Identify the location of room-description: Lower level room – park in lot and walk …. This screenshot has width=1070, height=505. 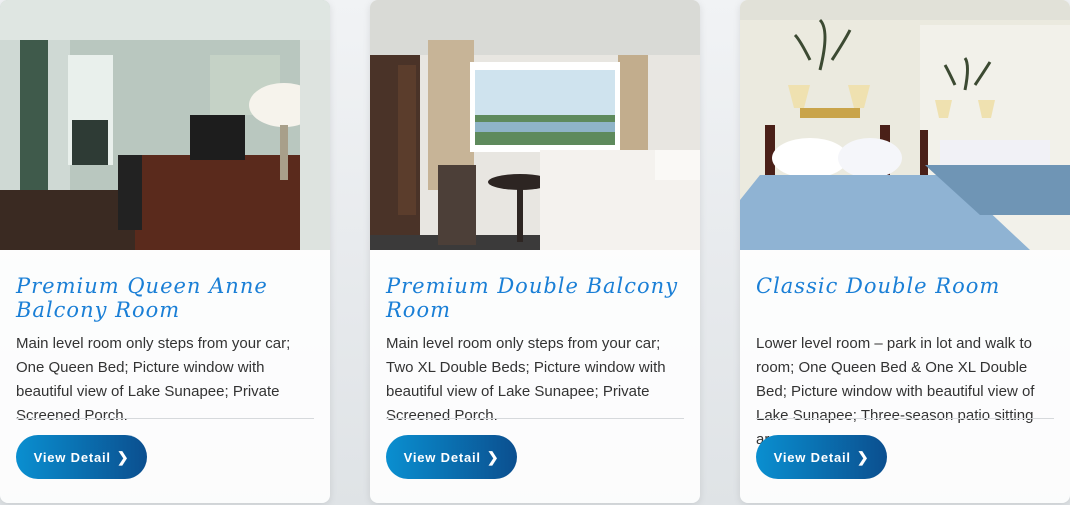
(895, 391).